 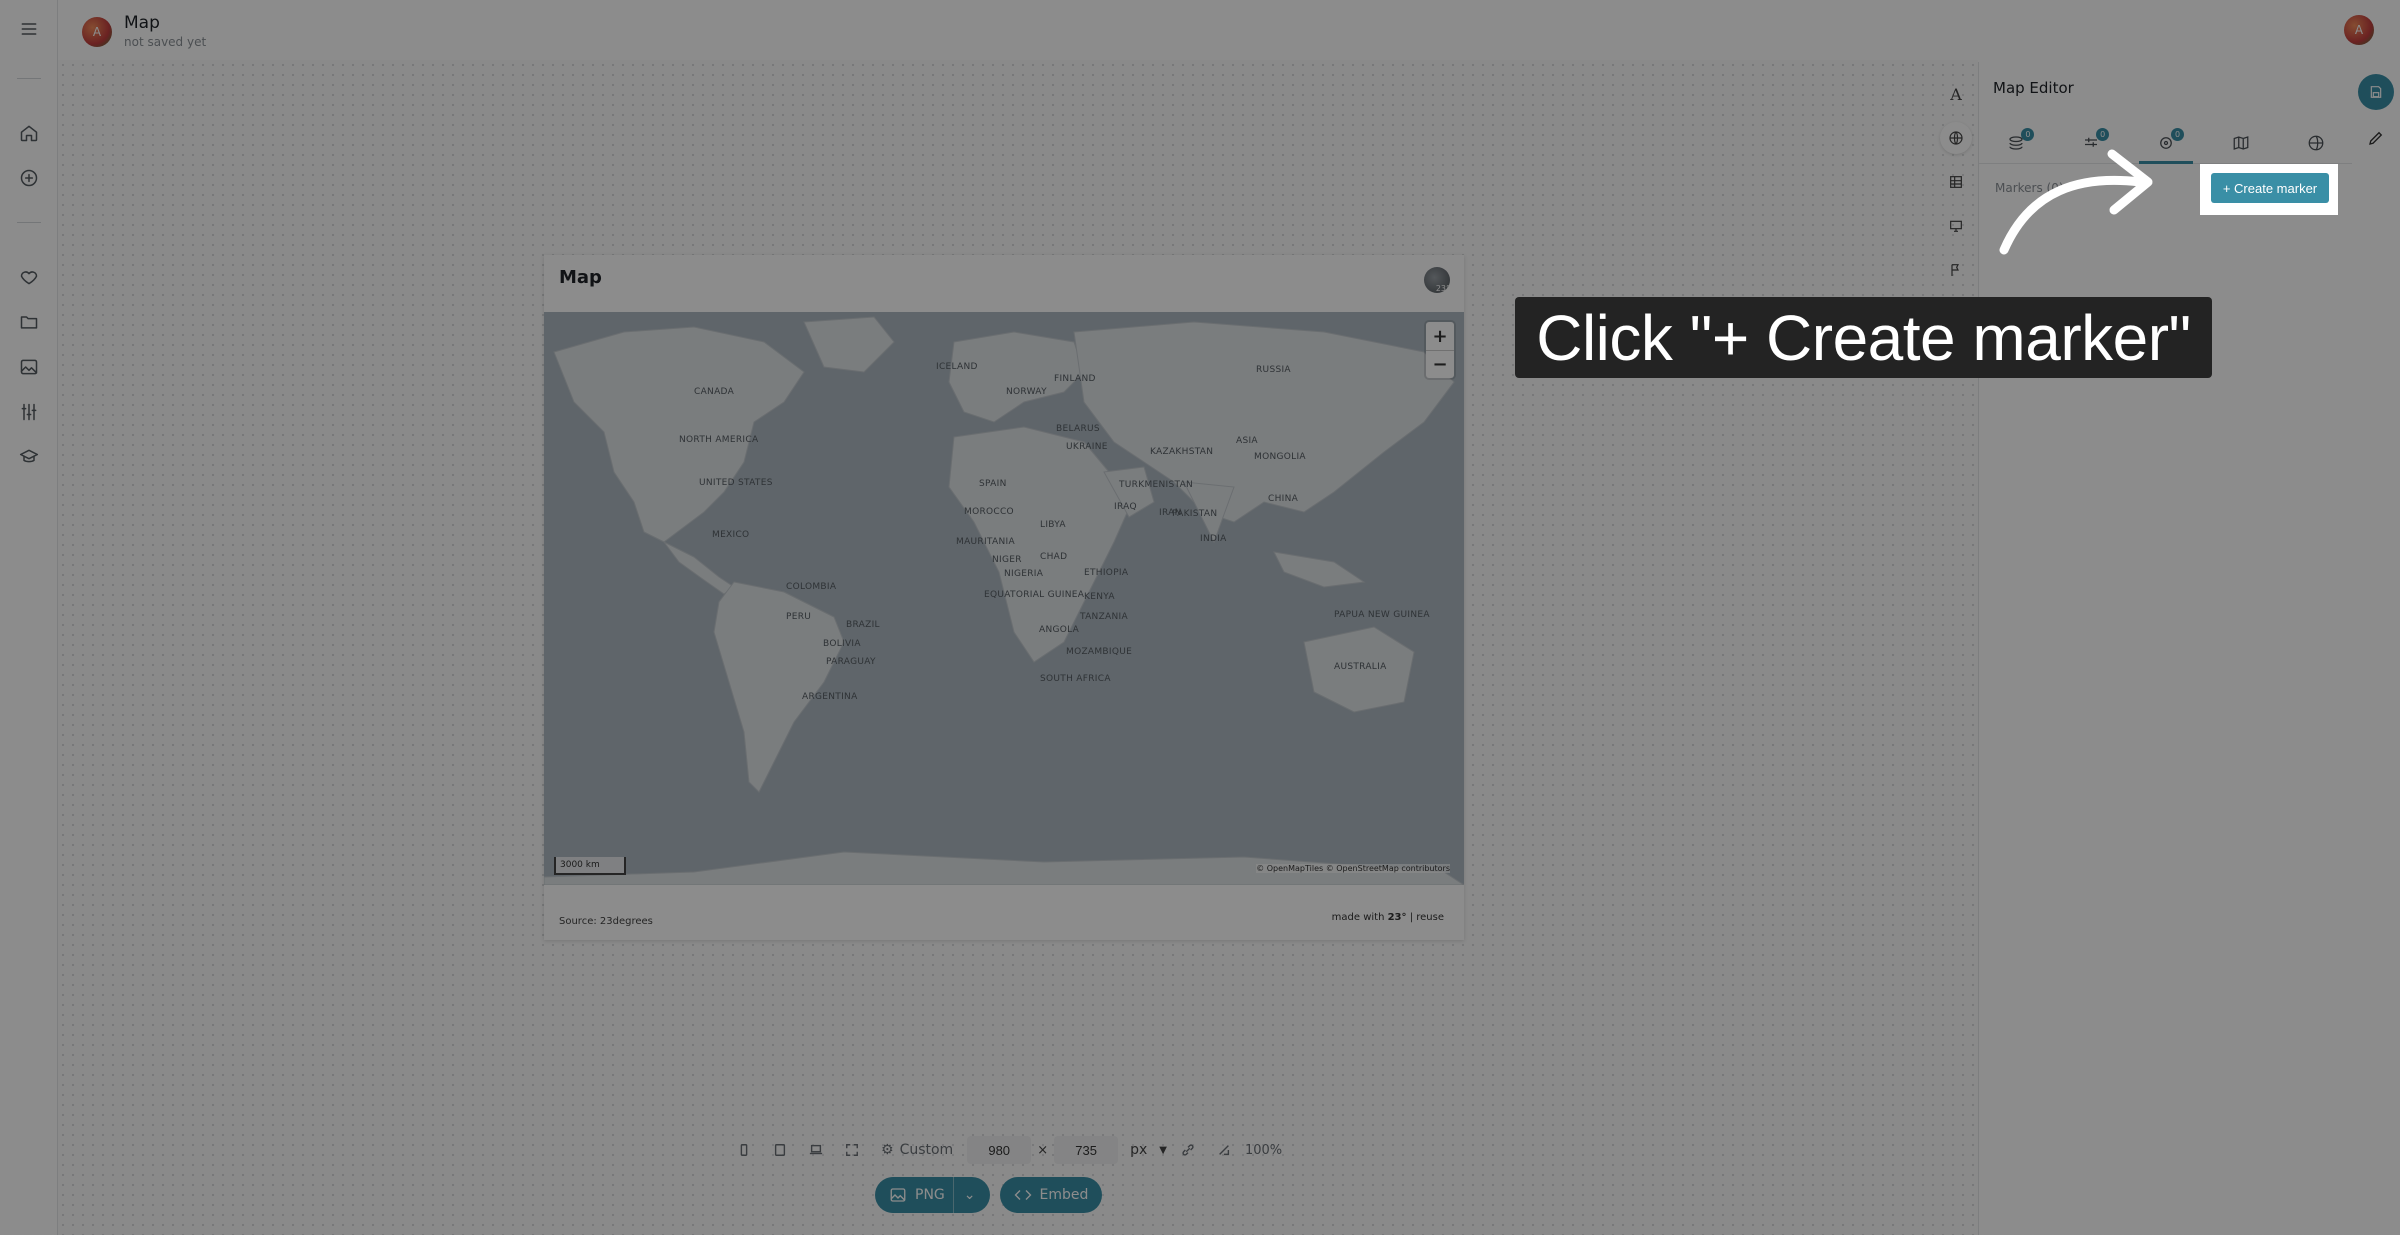 What do you see at coordinates (714, 392) in the screenshot?
I see `map-label: CANADA` at bounding box center [714, 392].